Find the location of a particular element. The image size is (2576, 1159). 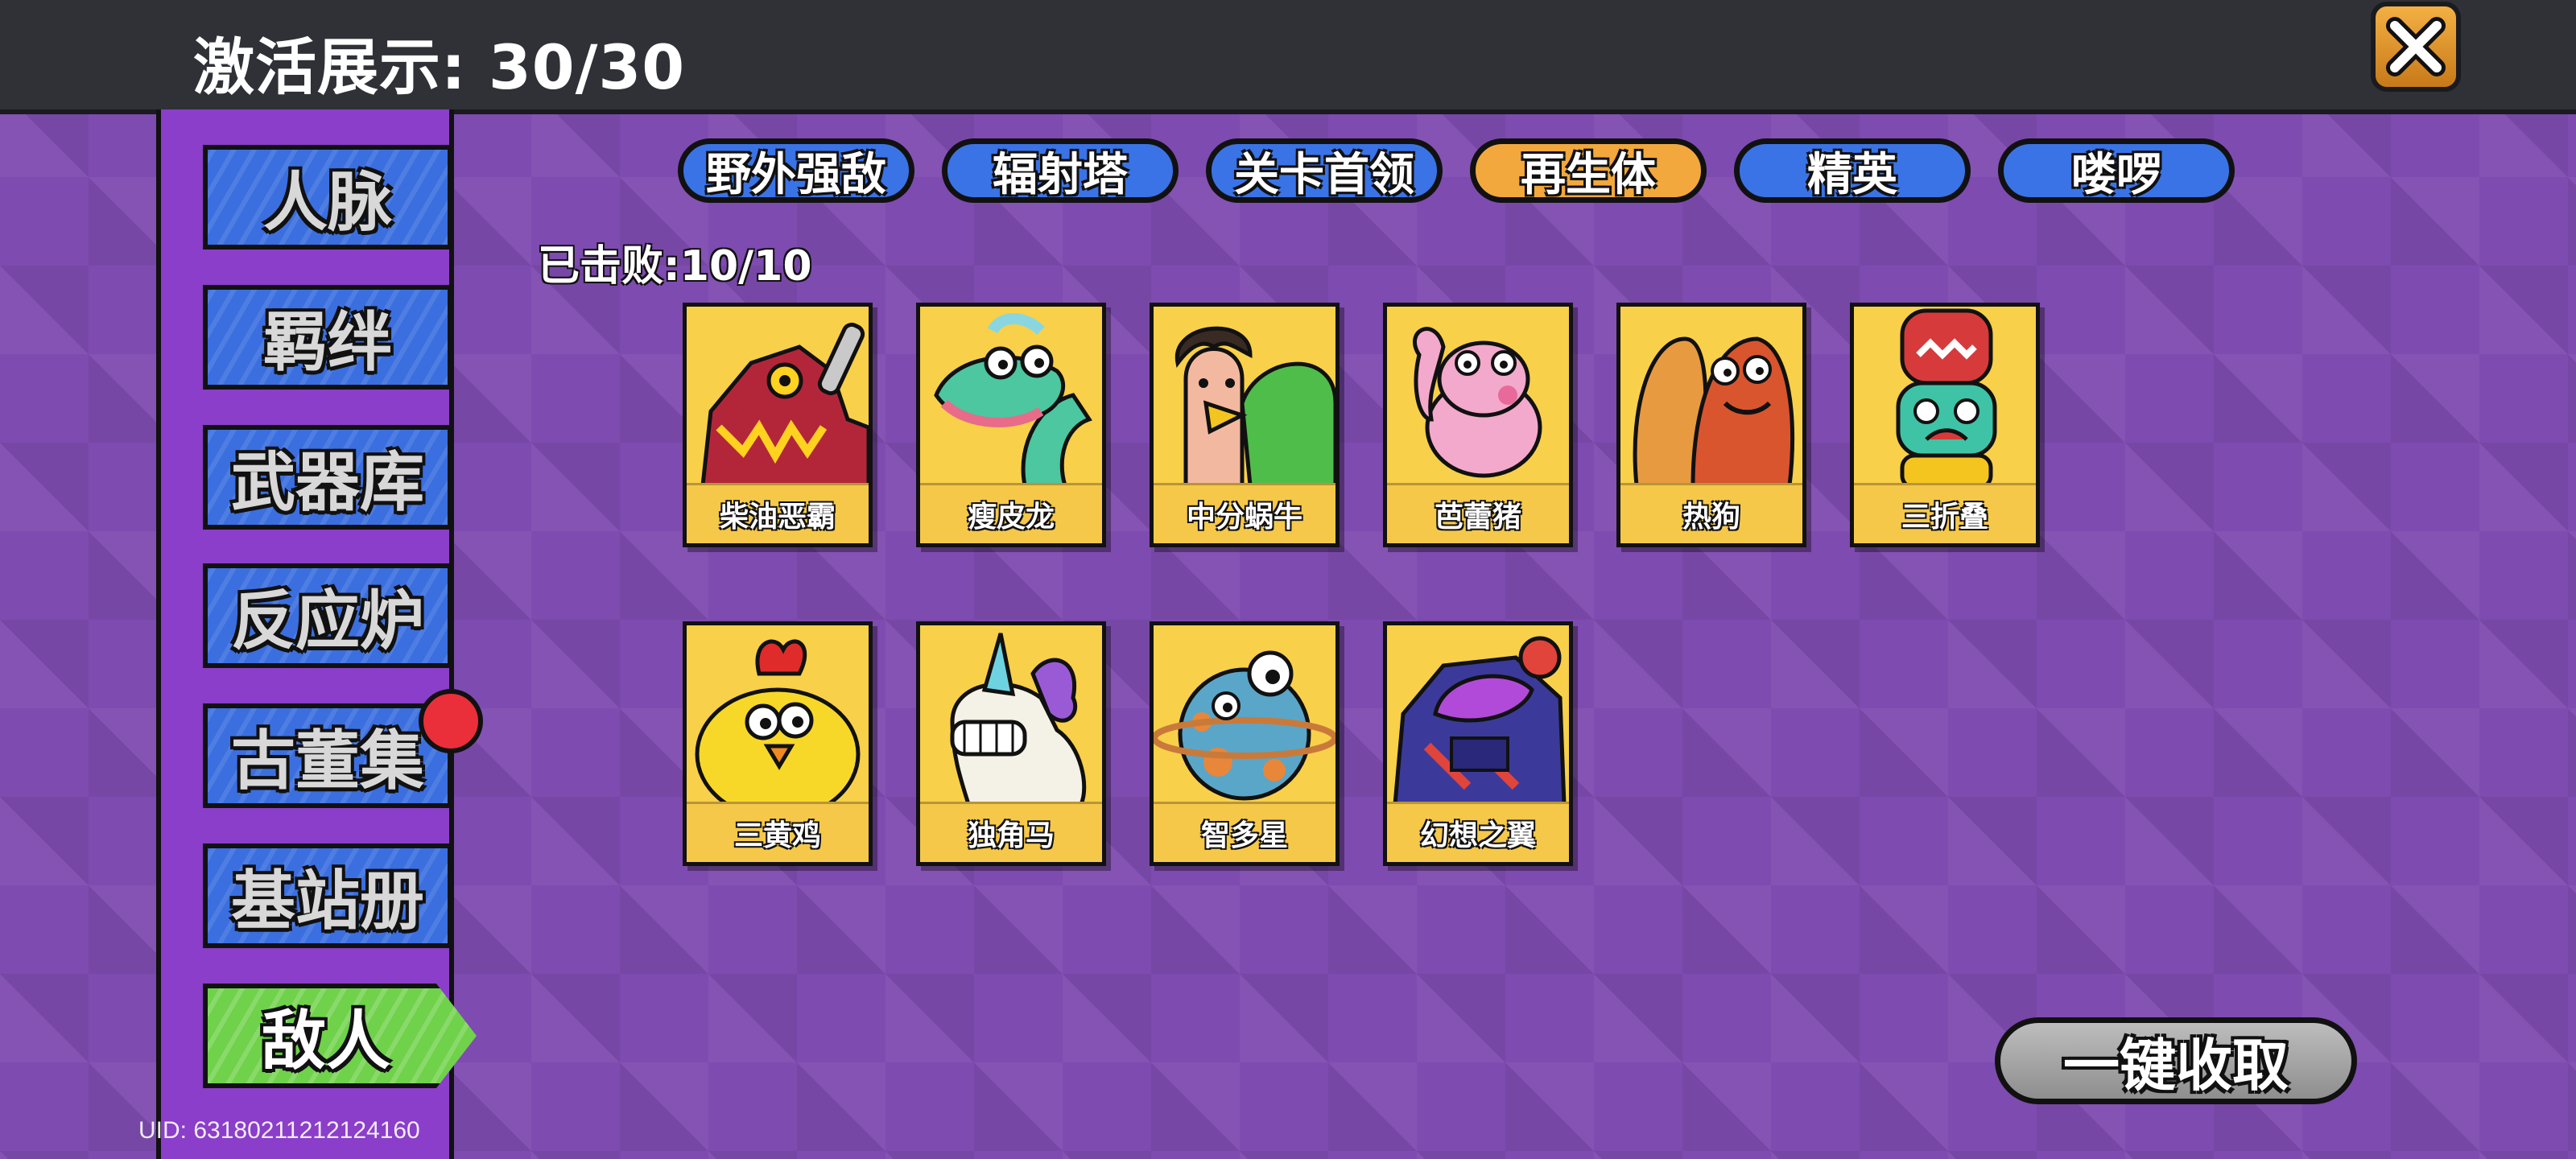

enemy-card: 独角马 is located at coordinates (1011, 743).